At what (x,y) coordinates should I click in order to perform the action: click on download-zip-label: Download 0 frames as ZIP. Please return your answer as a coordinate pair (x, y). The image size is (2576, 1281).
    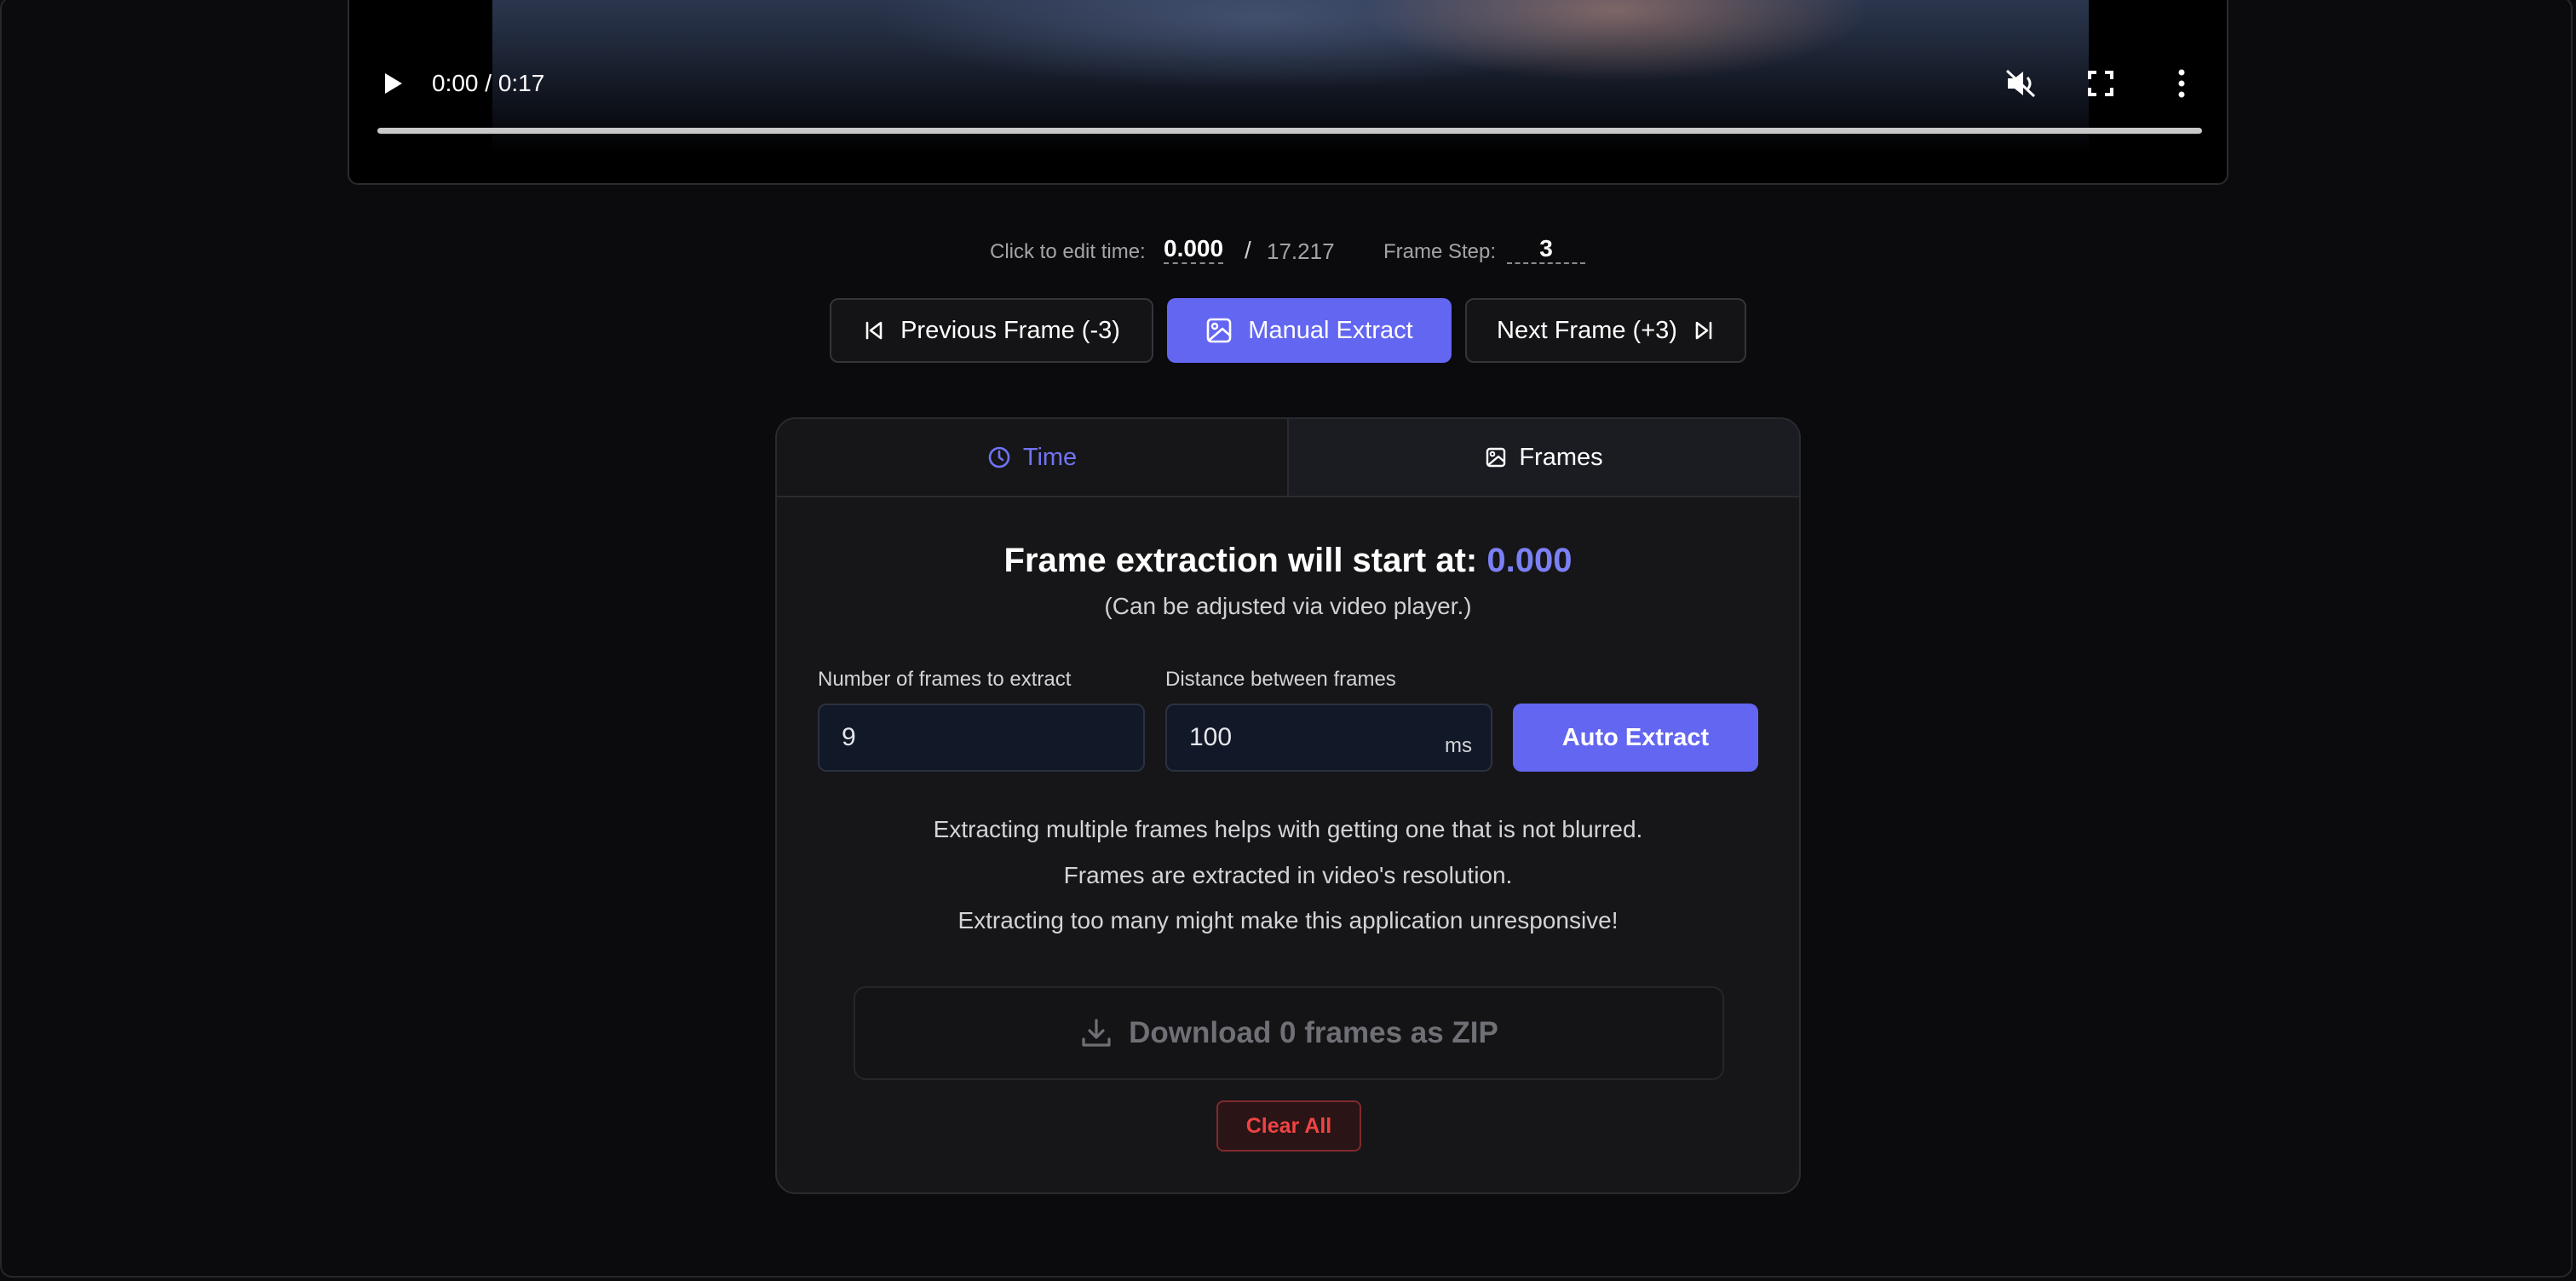
    Looking at the image, I should click on (1313, 1032).